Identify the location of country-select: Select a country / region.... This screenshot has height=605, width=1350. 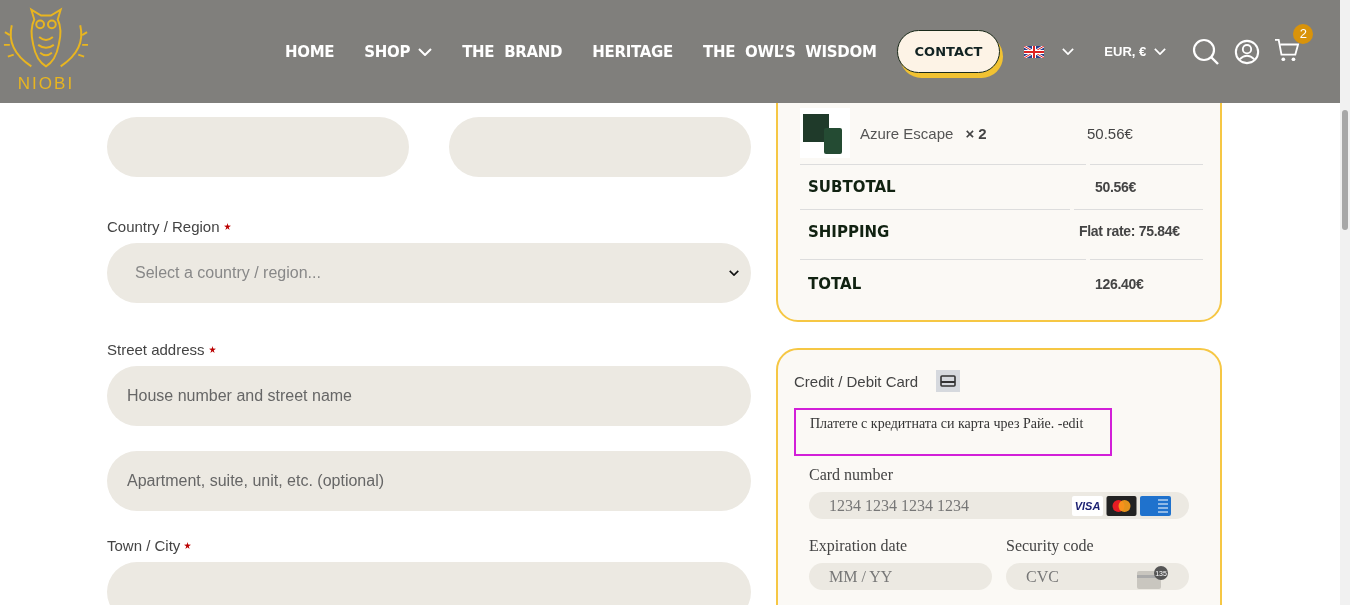
(429, 272).